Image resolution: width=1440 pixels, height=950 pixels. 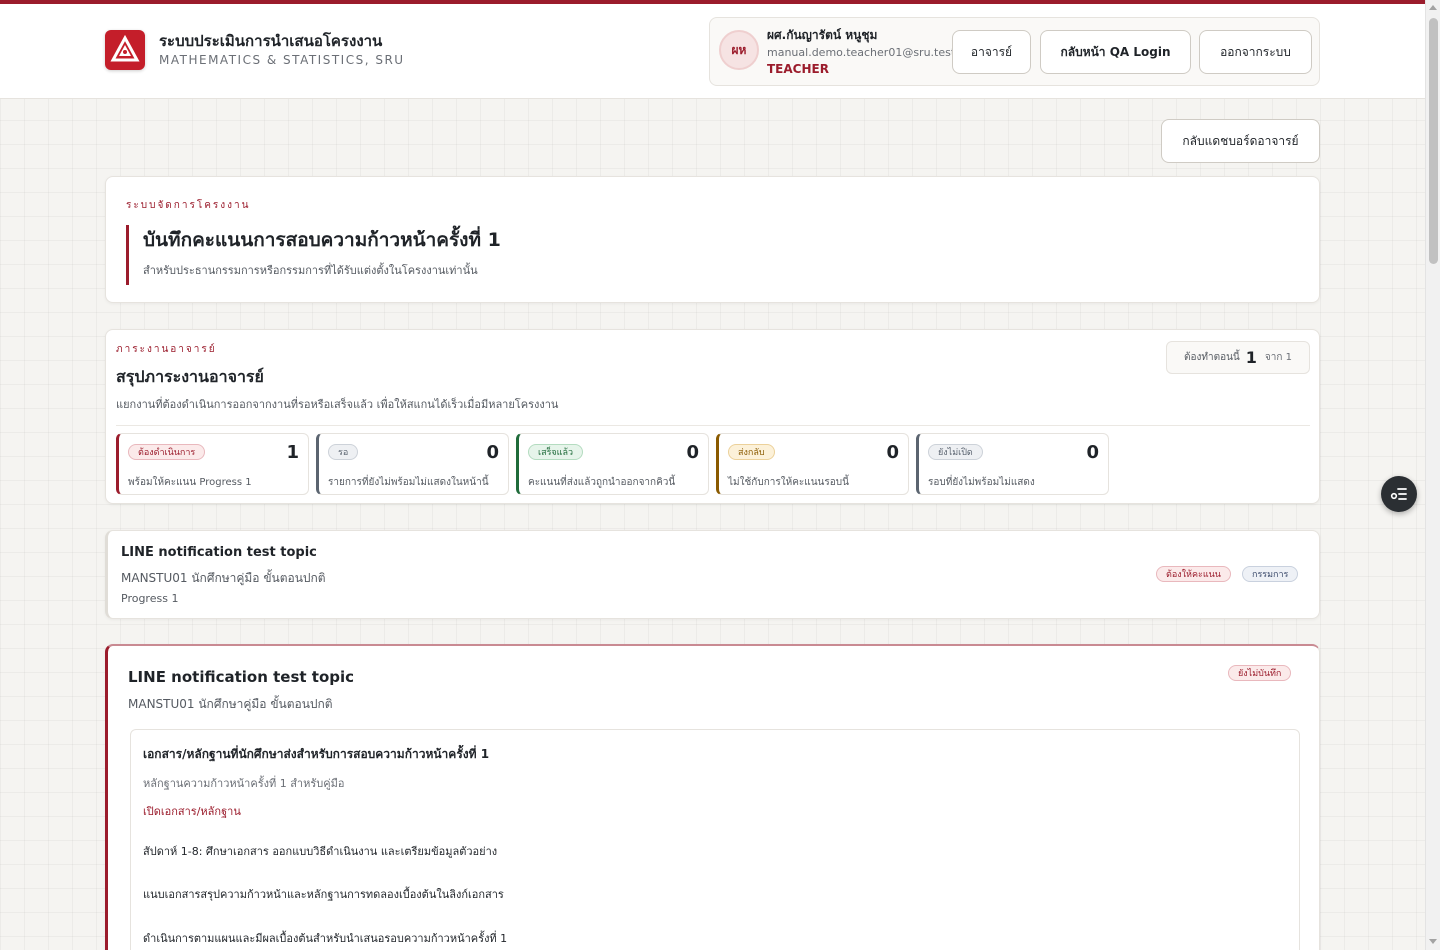 I want to click on brand-subtitle: MATHEMATICS & STATISTICS, SRU, so click(x=282, y=60).